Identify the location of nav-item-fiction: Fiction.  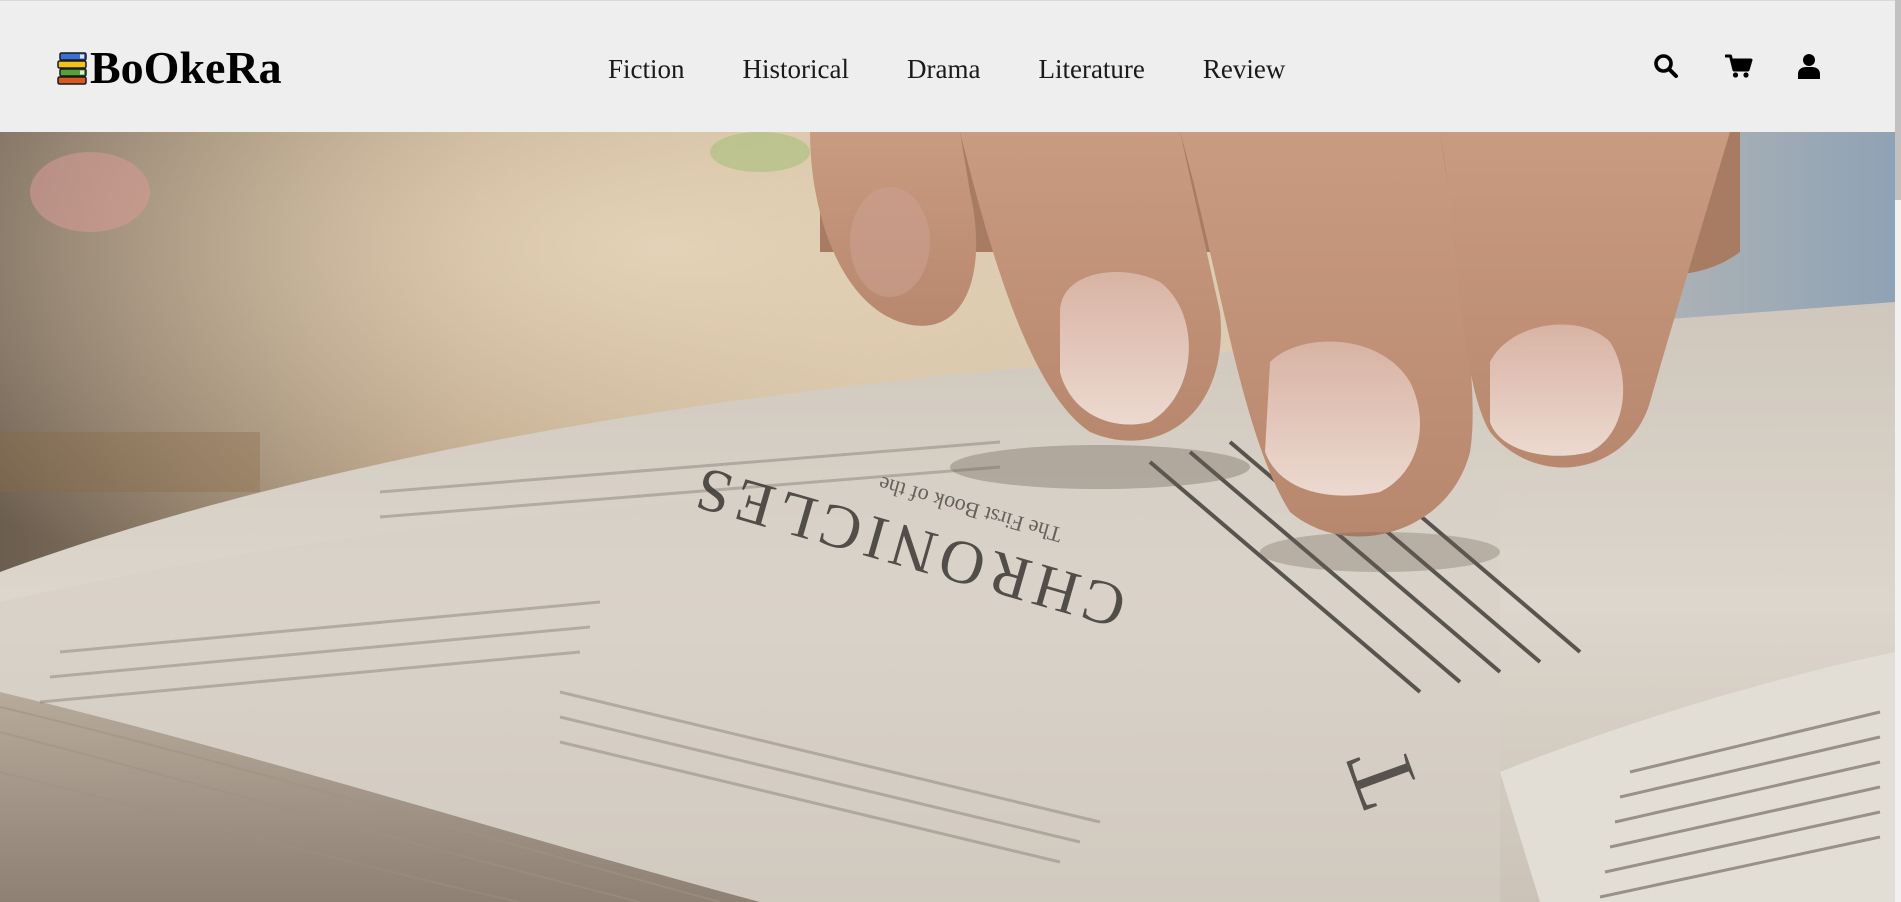
(646, 69).